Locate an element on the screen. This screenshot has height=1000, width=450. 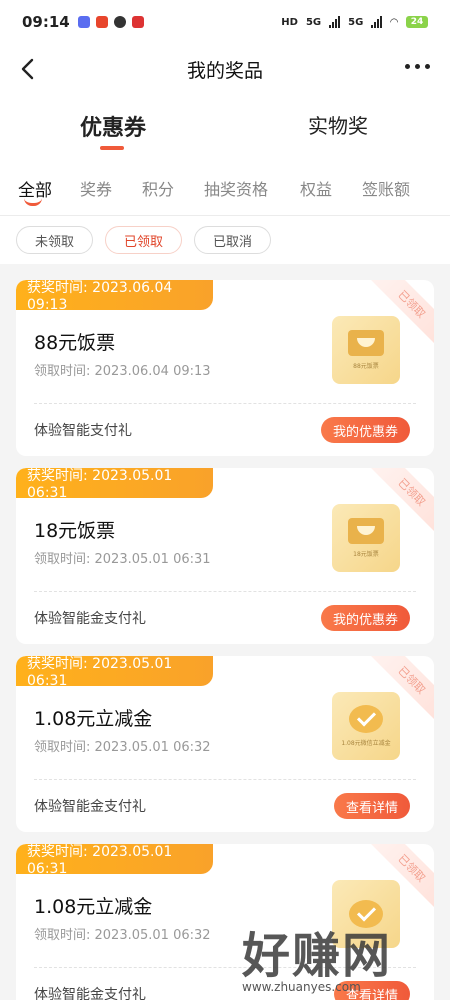
subtab-lottery-label: 抽奖资格 is located at coordinates (236, 189).